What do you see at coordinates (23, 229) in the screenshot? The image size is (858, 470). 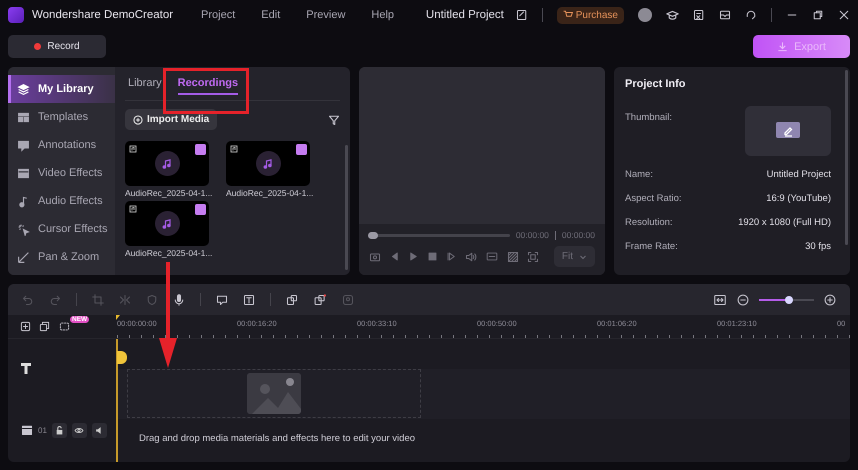 I see `cursor-icon` at bounding box center [23, 229].